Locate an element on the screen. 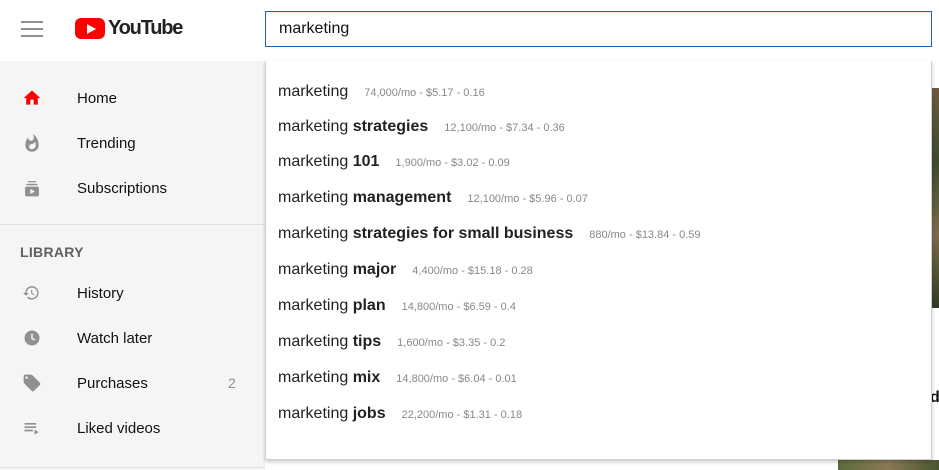 The width and height of the screenshot is (939, 470). suggestion-metrics: 1,600/mo - $3.35 - 0.2 is located at coordinates (451, 343).